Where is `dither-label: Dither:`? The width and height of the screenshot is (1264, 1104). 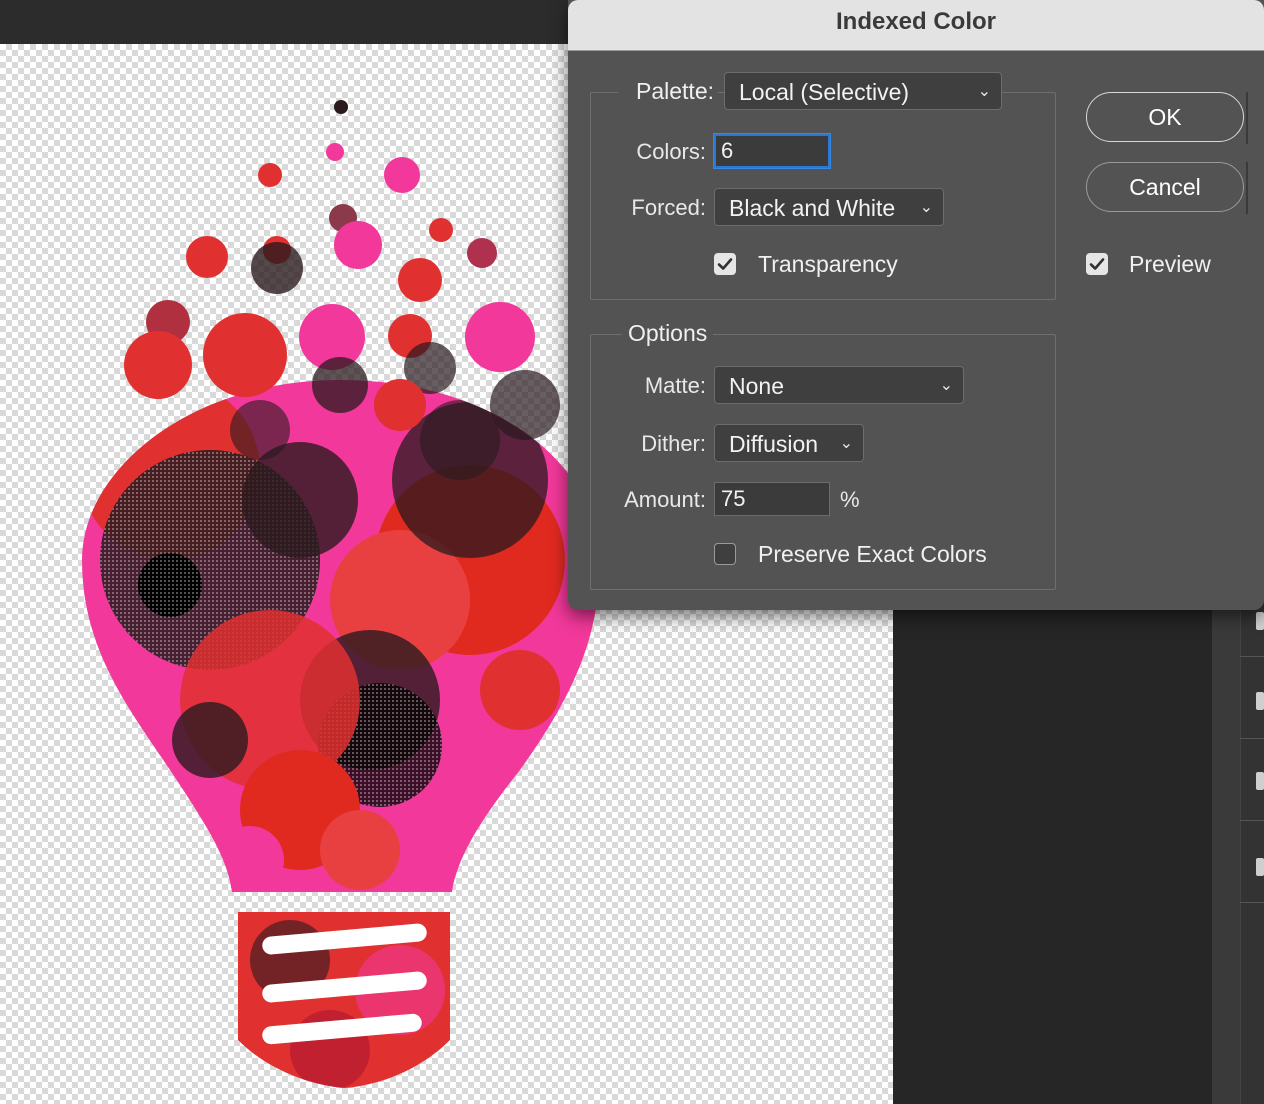
dither-label: Dither: is located at coordinates (673, 443).